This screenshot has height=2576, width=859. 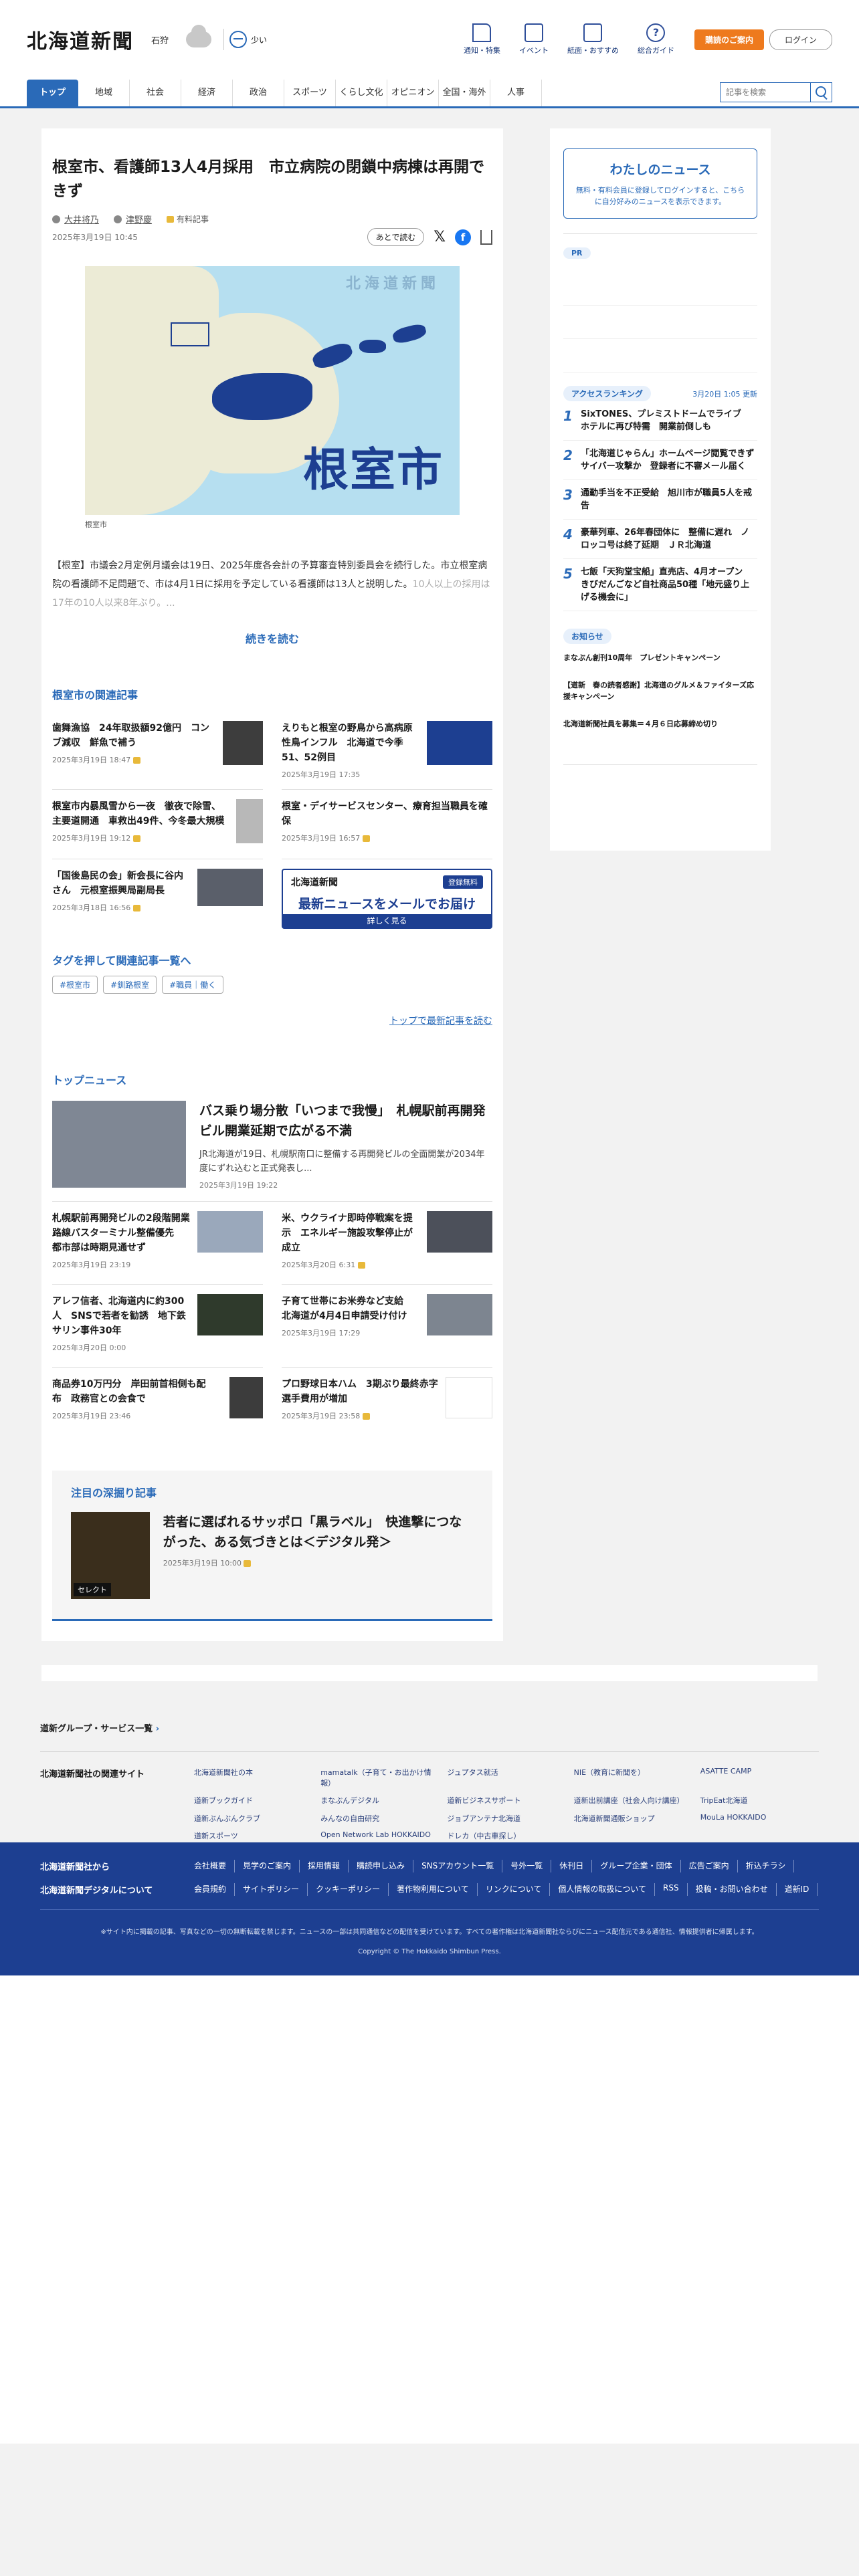 What do you see at coordinates (253, 1836) in the screenshot?
I see `related-site-link: 道新スポーツ` at bounding box center [253, 1836].